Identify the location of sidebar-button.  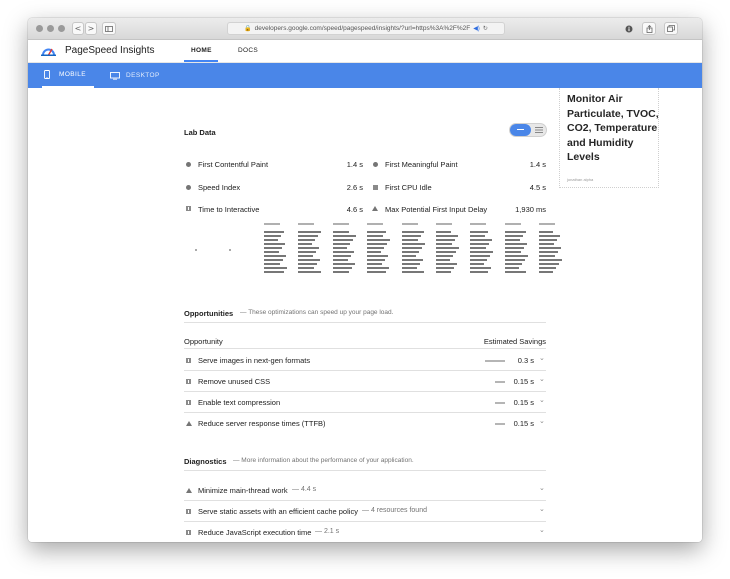
(109, 28).